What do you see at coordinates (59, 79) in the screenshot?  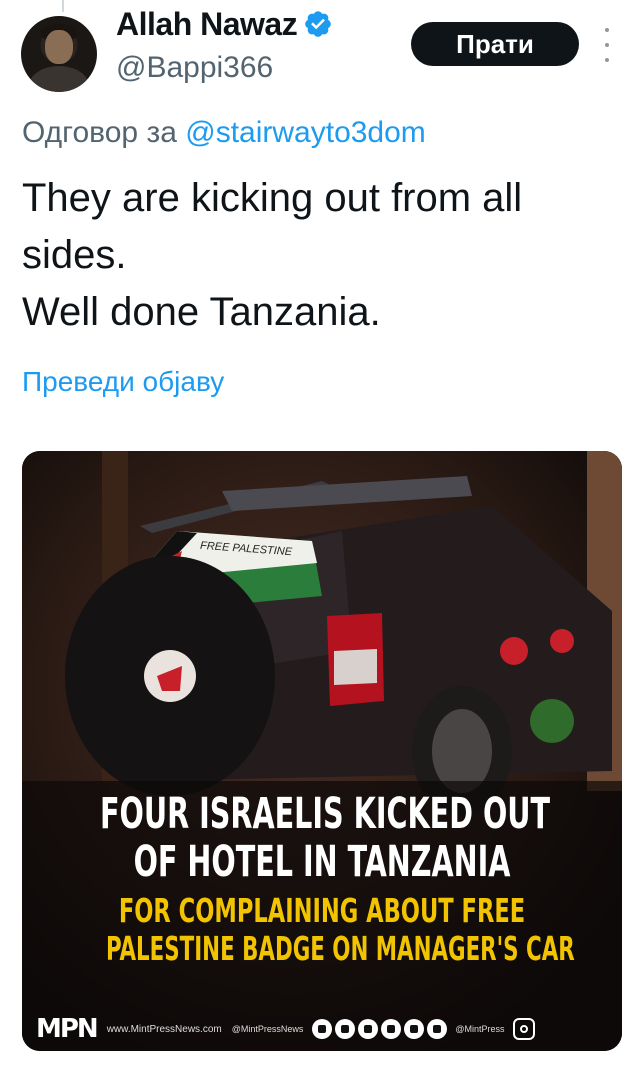 I see `avatar-body` at bounding box center [59, 79].